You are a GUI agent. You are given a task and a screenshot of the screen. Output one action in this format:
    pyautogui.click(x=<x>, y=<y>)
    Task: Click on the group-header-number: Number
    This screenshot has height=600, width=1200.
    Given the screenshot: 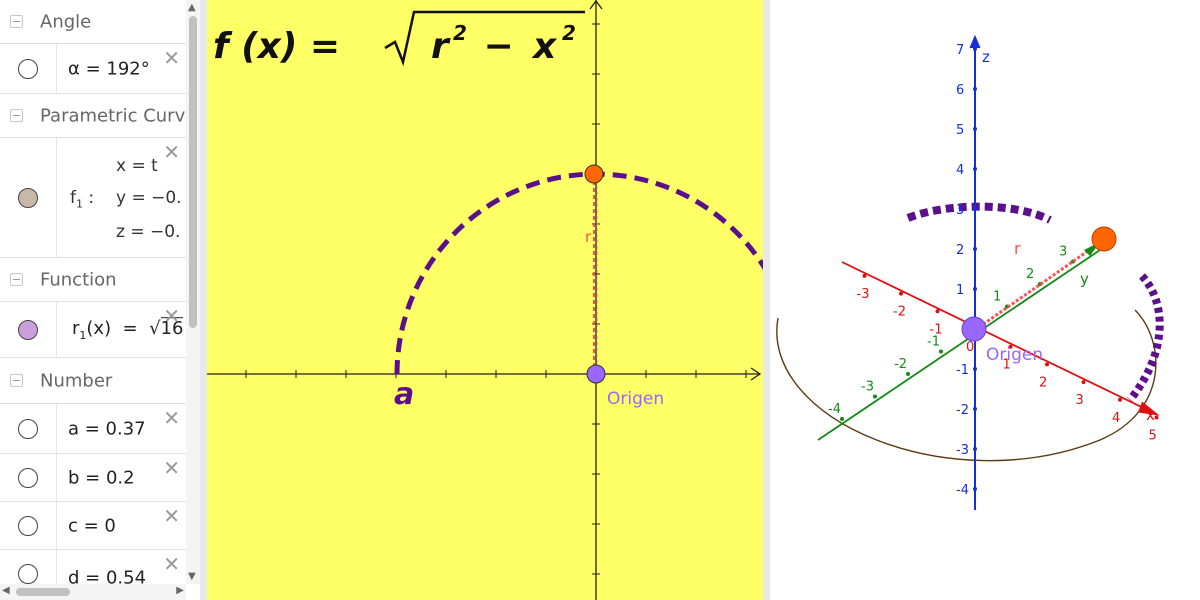 What is the action you would take?
    pyautogui.click(x=93, y=381)
    